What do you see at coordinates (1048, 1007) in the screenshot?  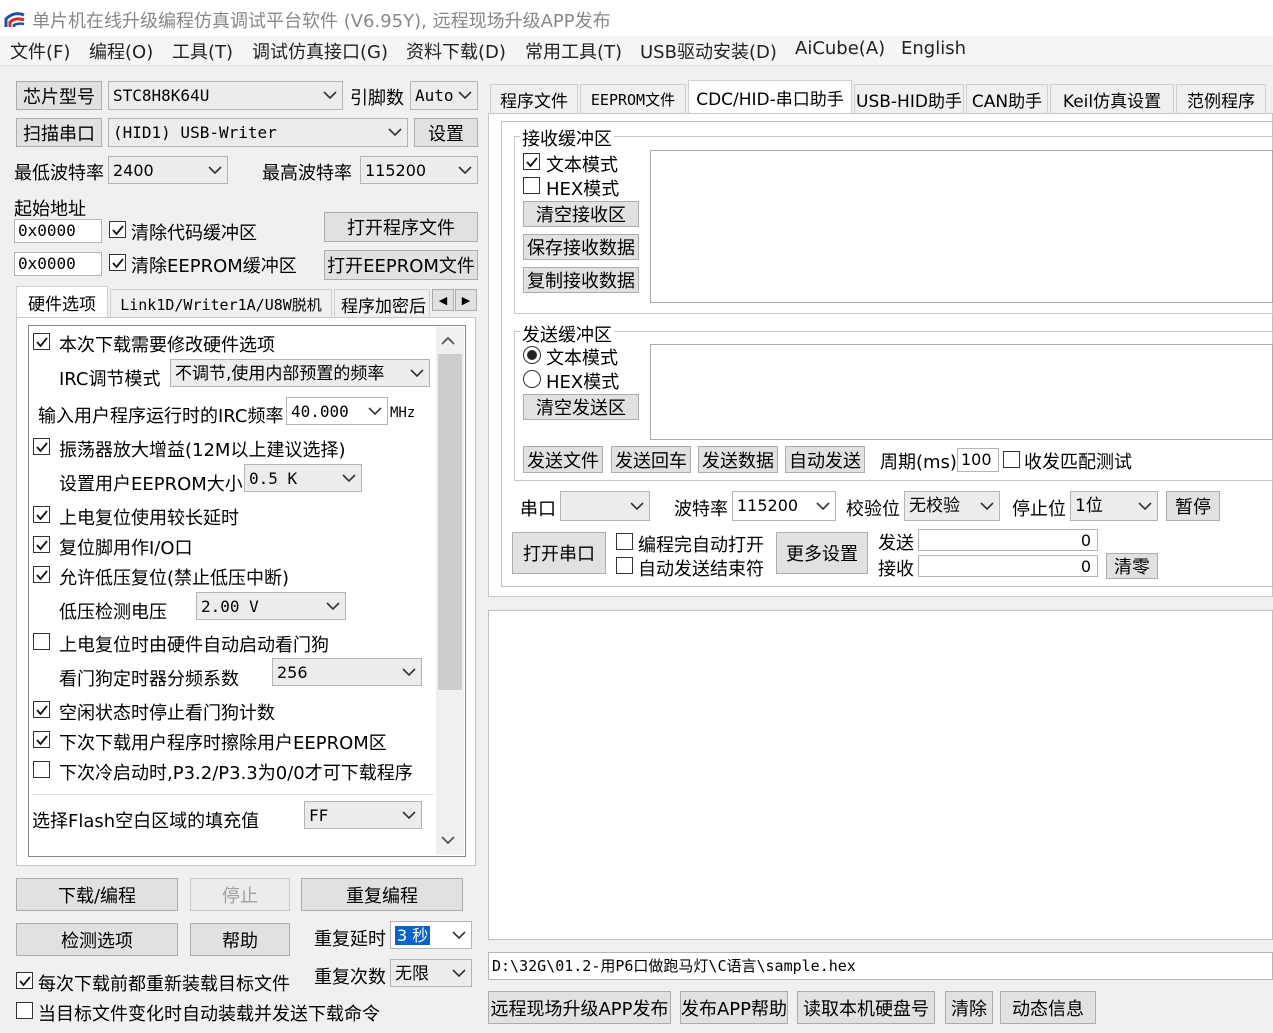 I see `dynamic-info-button: 动态信息` at bounding box center [1048, 1007].